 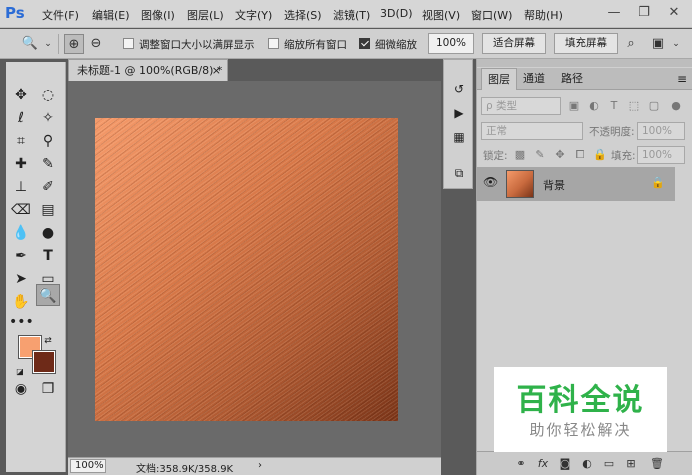 What do you see at coordinates (634, 106) in the screenshot?
I see `shape-filter-icon: ⬚` at bounding box center [634, 106].